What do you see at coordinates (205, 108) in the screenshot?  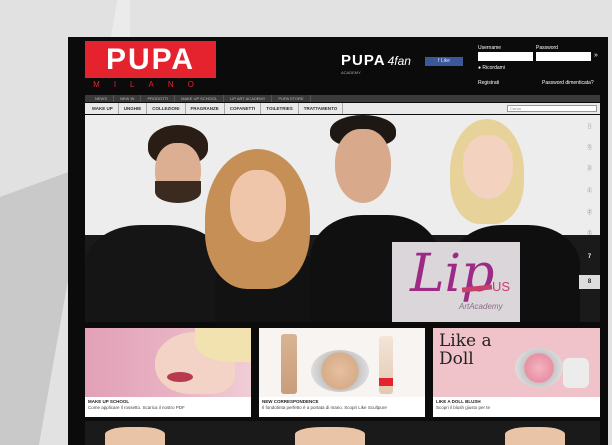 I see `main-nav-item-fragranze: FRAGRANZE` at bounding box center [205, 108].